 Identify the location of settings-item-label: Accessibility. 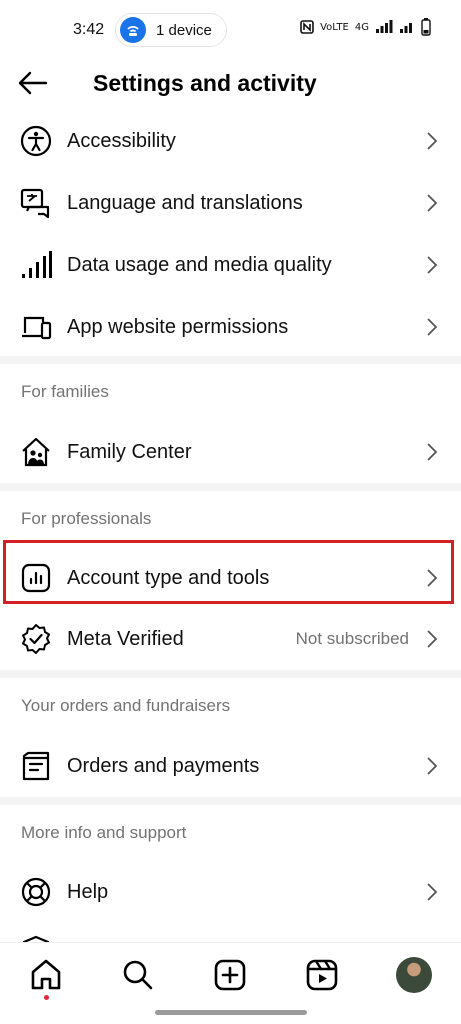
(121, 140).